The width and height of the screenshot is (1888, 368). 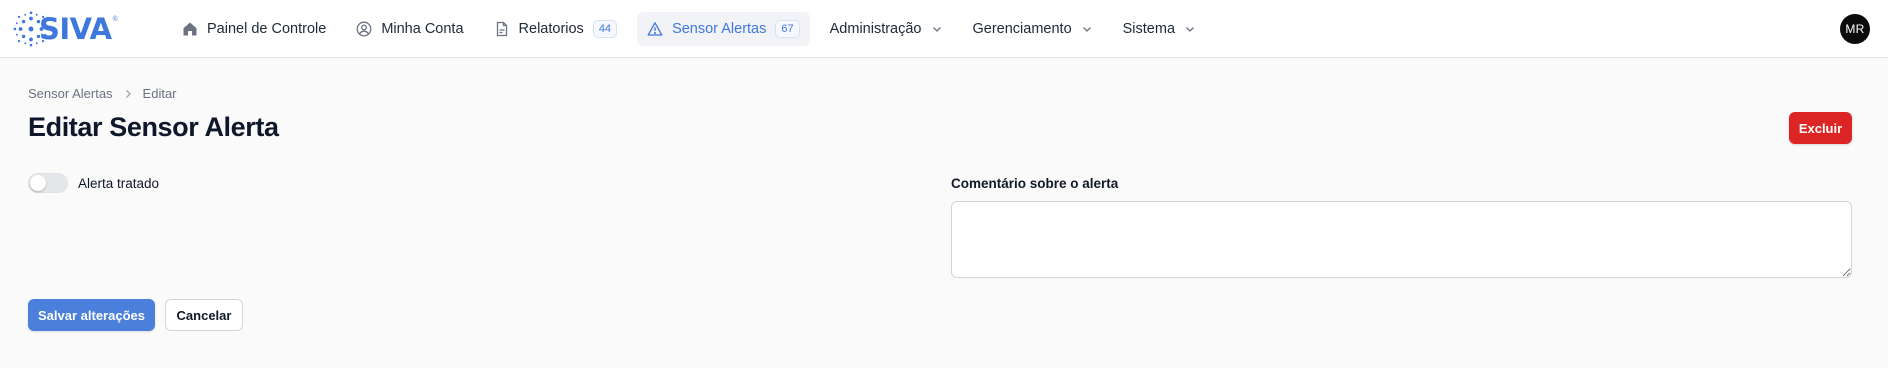 What do you see at coordinates (70, 93) in the screenshot?
I see `breadcrumb-link-sensor-alertas: Sensor Alertas` at bounding box center [70, 93].